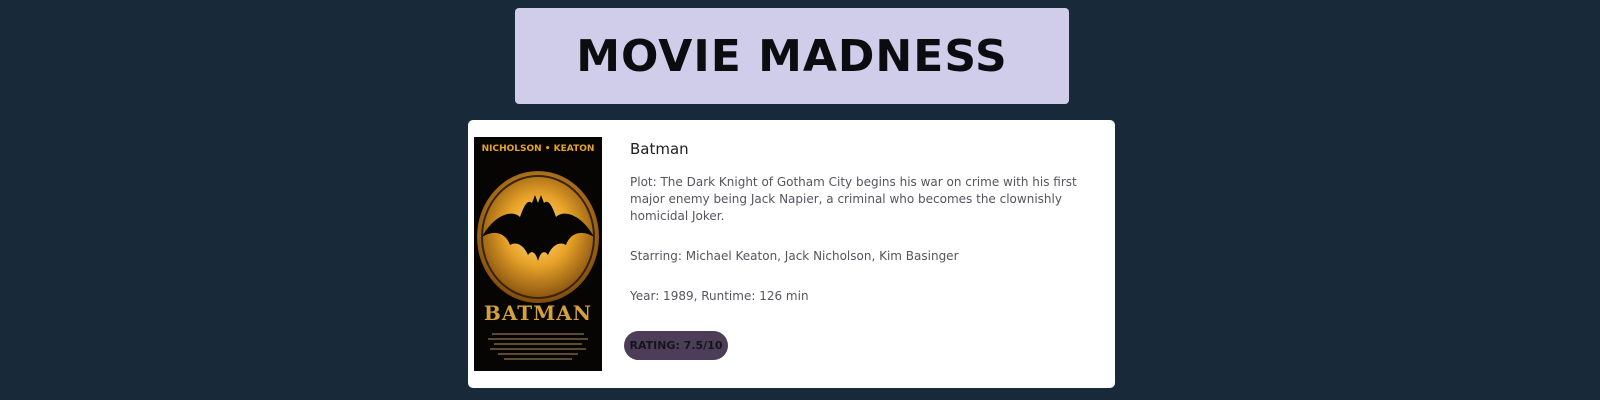  I want to click on movie-year-runtime: Year: 1989, Runtime: 126 min, so click(719, 296).